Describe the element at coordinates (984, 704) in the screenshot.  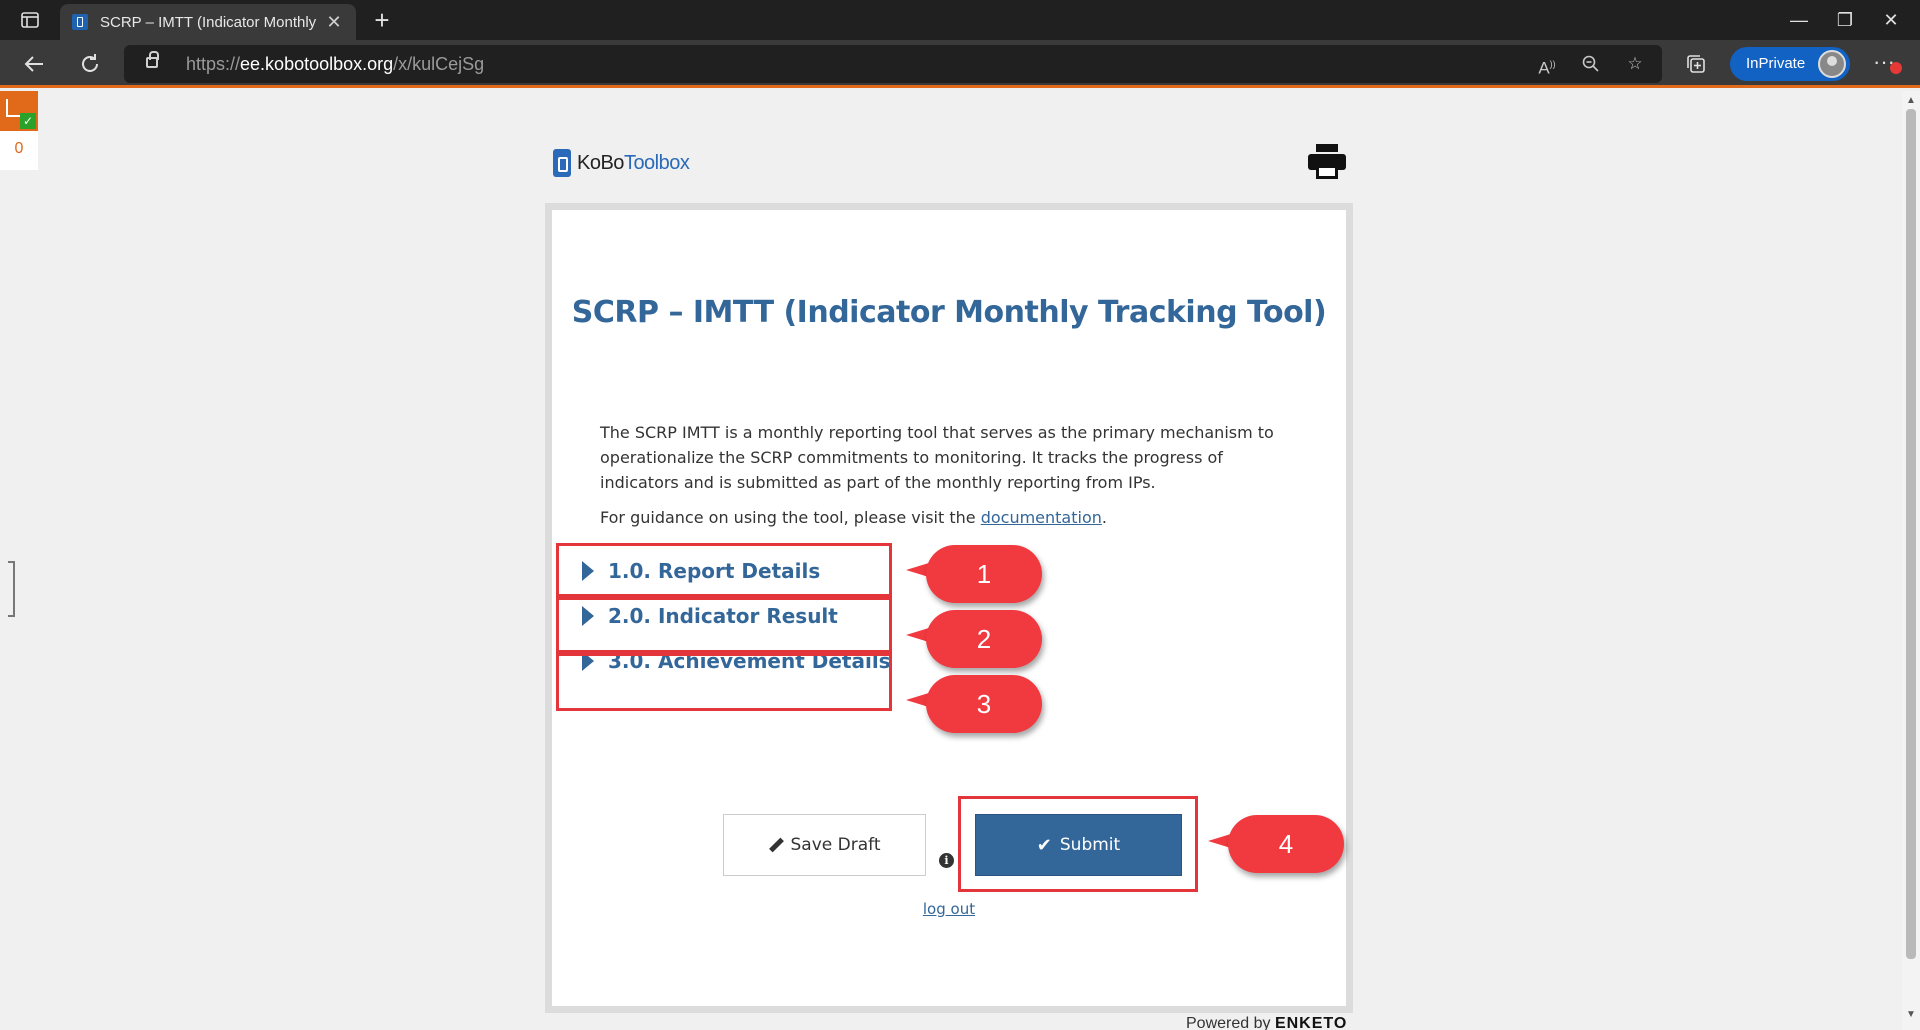
I see `callout-3: 3` at that location.